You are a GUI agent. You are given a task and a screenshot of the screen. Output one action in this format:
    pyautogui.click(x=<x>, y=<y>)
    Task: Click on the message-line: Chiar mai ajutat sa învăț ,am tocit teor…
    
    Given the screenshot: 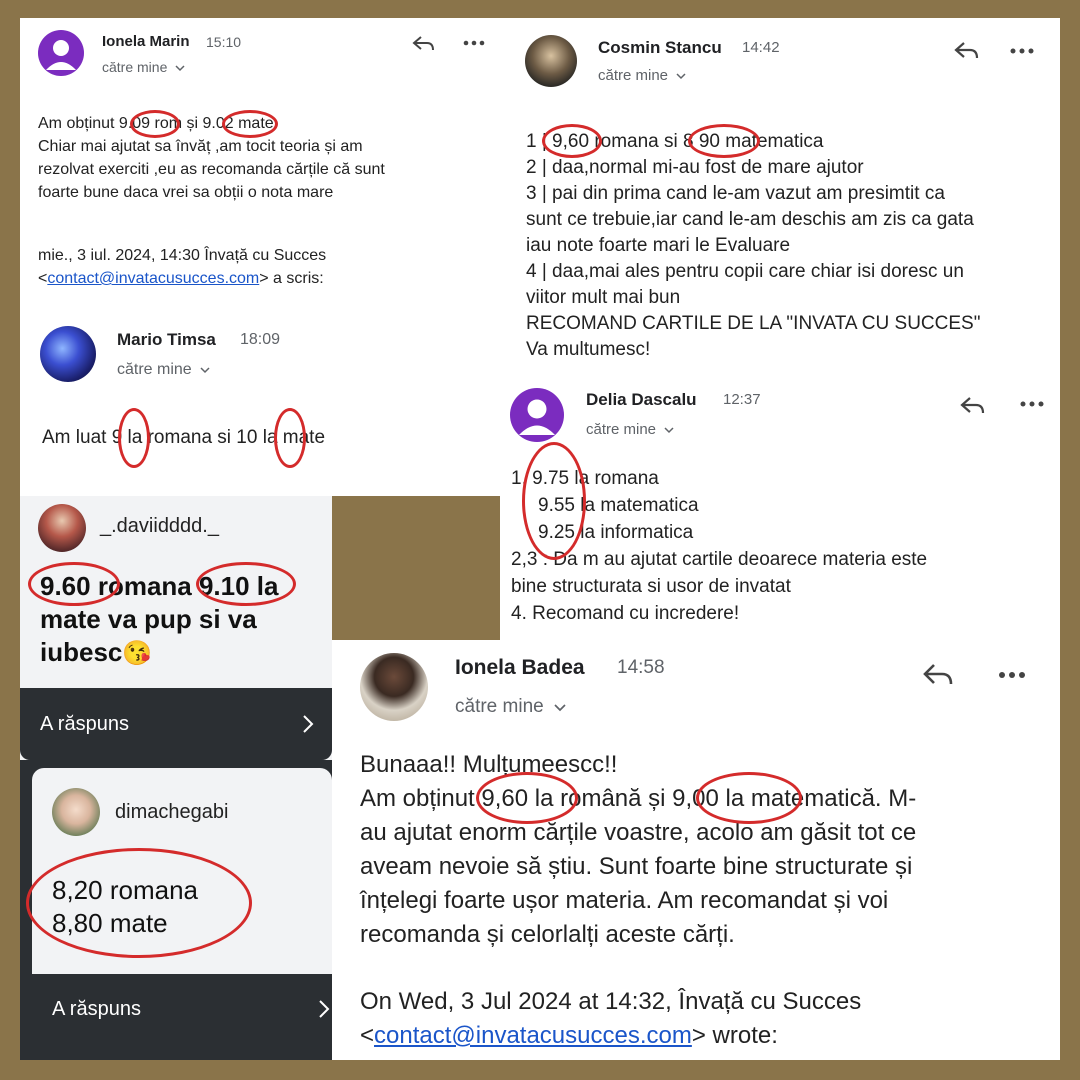 What is the action you would take?
    pyautogui.click(x=200, y=146)
    